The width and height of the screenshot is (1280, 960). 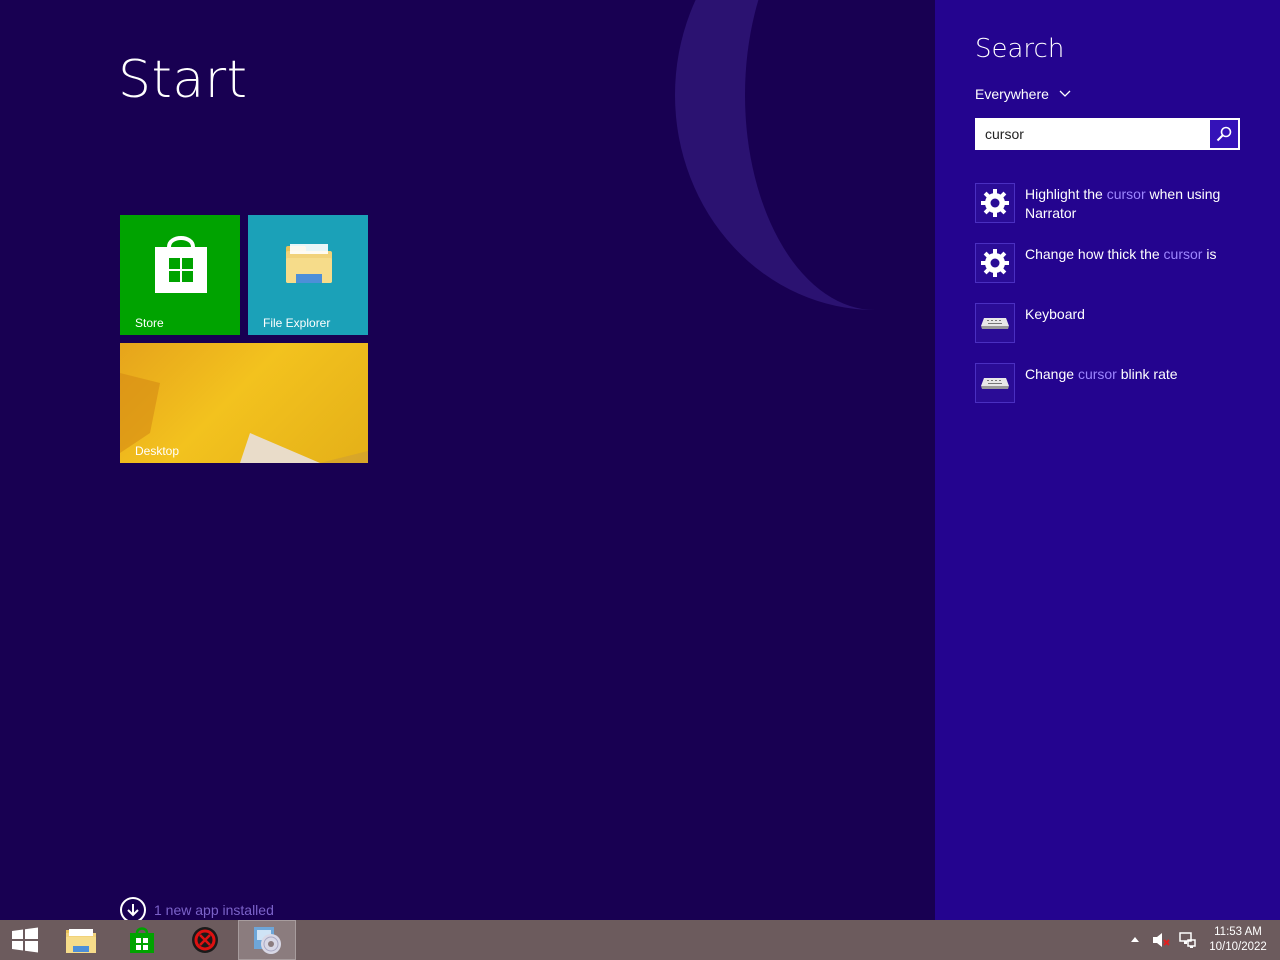 I want to click on network-icon, so click(x=1187, y=940).